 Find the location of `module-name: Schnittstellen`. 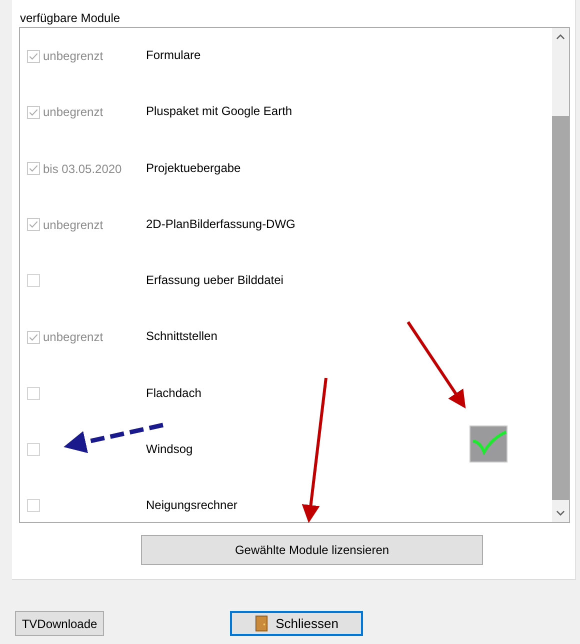

module-name: Schnittstellen is located at coordinates (182, 337).